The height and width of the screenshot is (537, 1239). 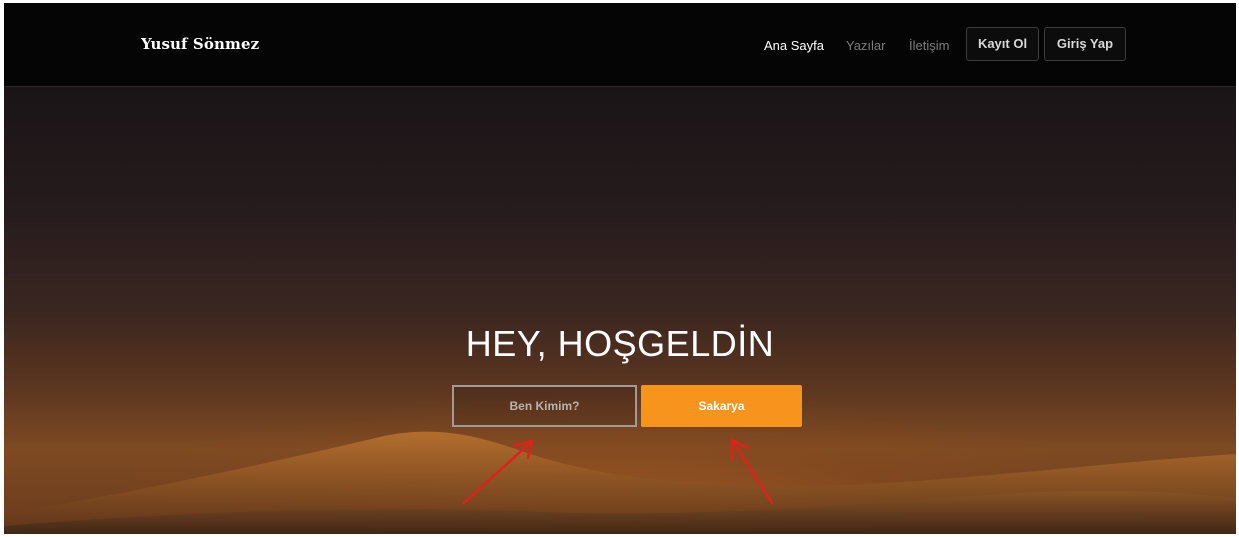 What do you see at coordinates (721, 406) in the screenshot?
I see `sakarya-button: Sakarya` at bounding box center [721, 406].